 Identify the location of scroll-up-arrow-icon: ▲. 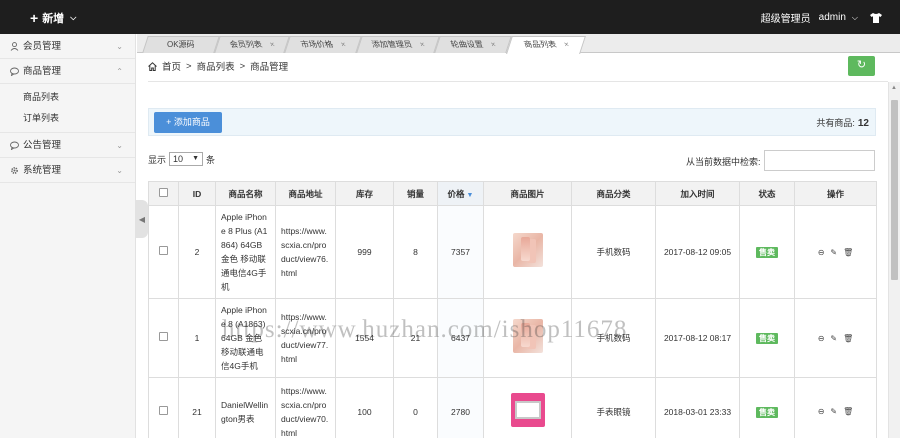
(894, 88).